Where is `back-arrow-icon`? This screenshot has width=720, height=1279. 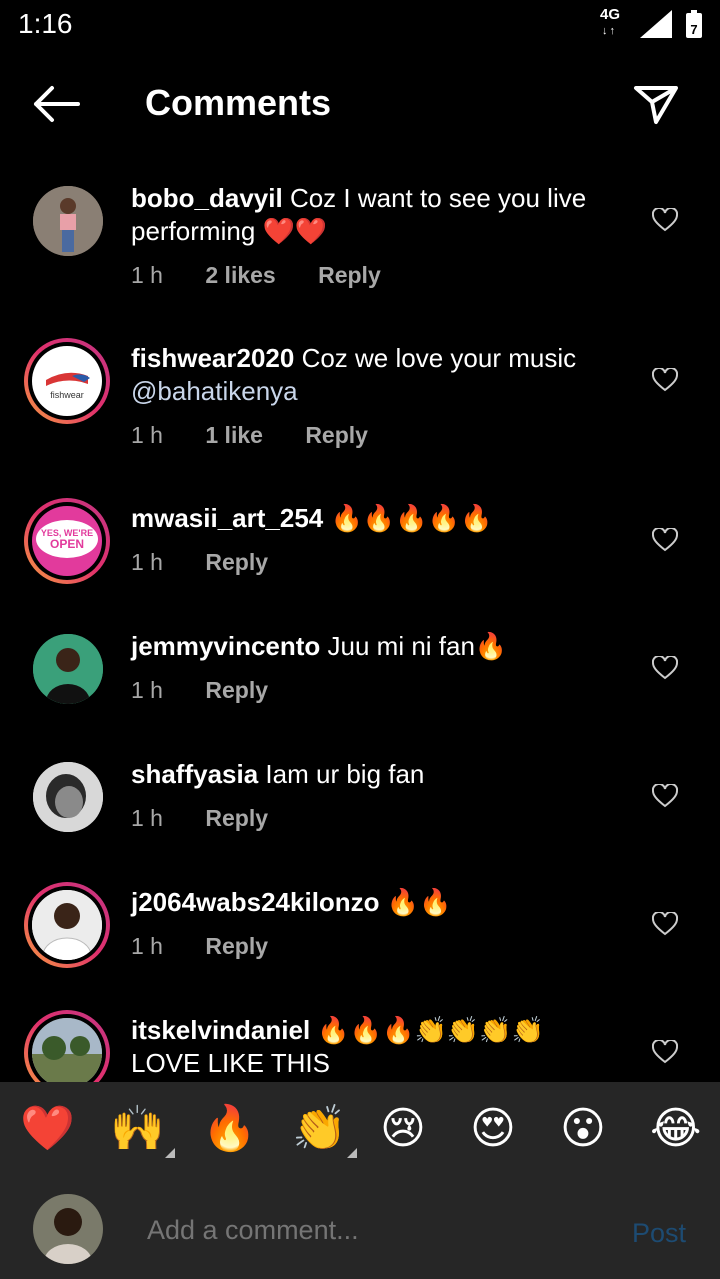
back-arrow-icon is located at coordinates (56, 104).